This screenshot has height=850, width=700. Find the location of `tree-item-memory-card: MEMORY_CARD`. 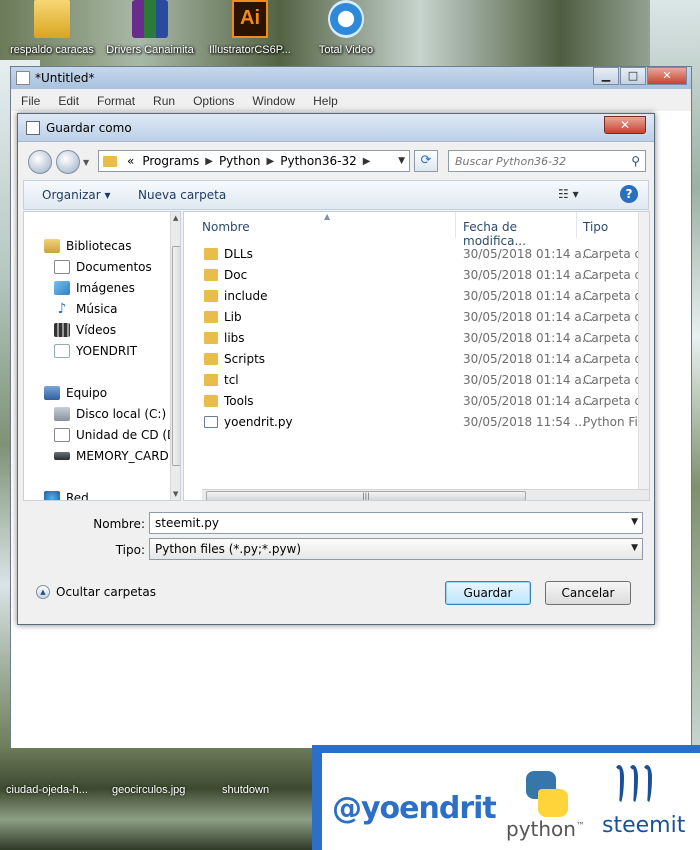

tree-item-memory-card: MEMORY_CARD is located at coordinates (111, 456).